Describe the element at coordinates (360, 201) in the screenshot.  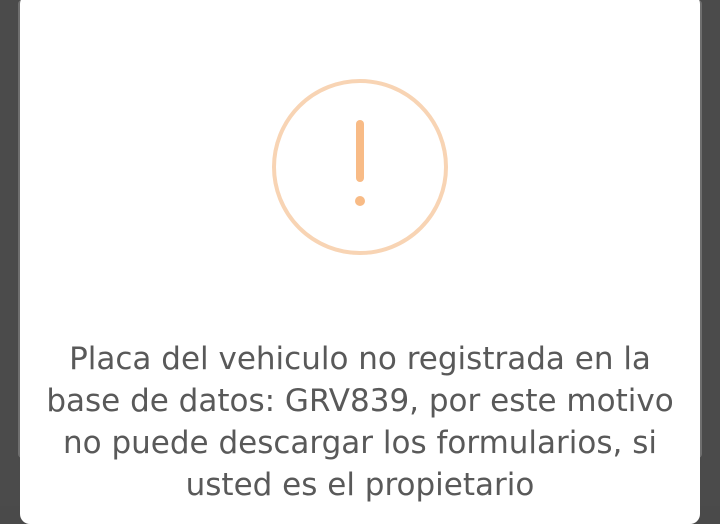
I see `exclamation-mark-dot` at that location.